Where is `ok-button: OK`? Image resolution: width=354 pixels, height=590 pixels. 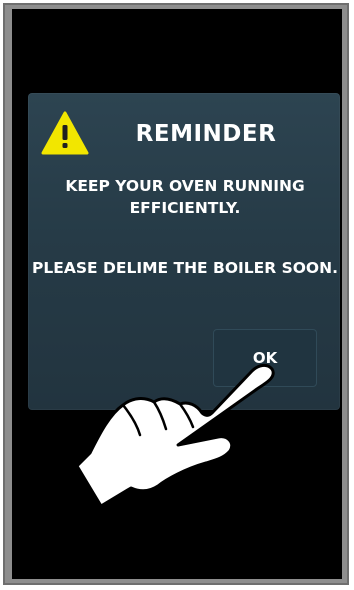
ok-button: OK is located at coordinates (265, 358).